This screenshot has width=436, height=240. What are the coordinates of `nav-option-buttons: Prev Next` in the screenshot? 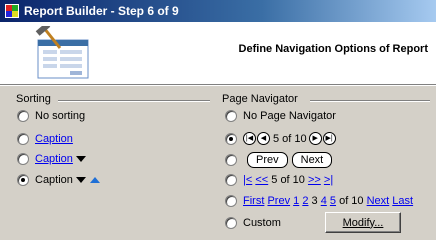 It's located at (280, 160).